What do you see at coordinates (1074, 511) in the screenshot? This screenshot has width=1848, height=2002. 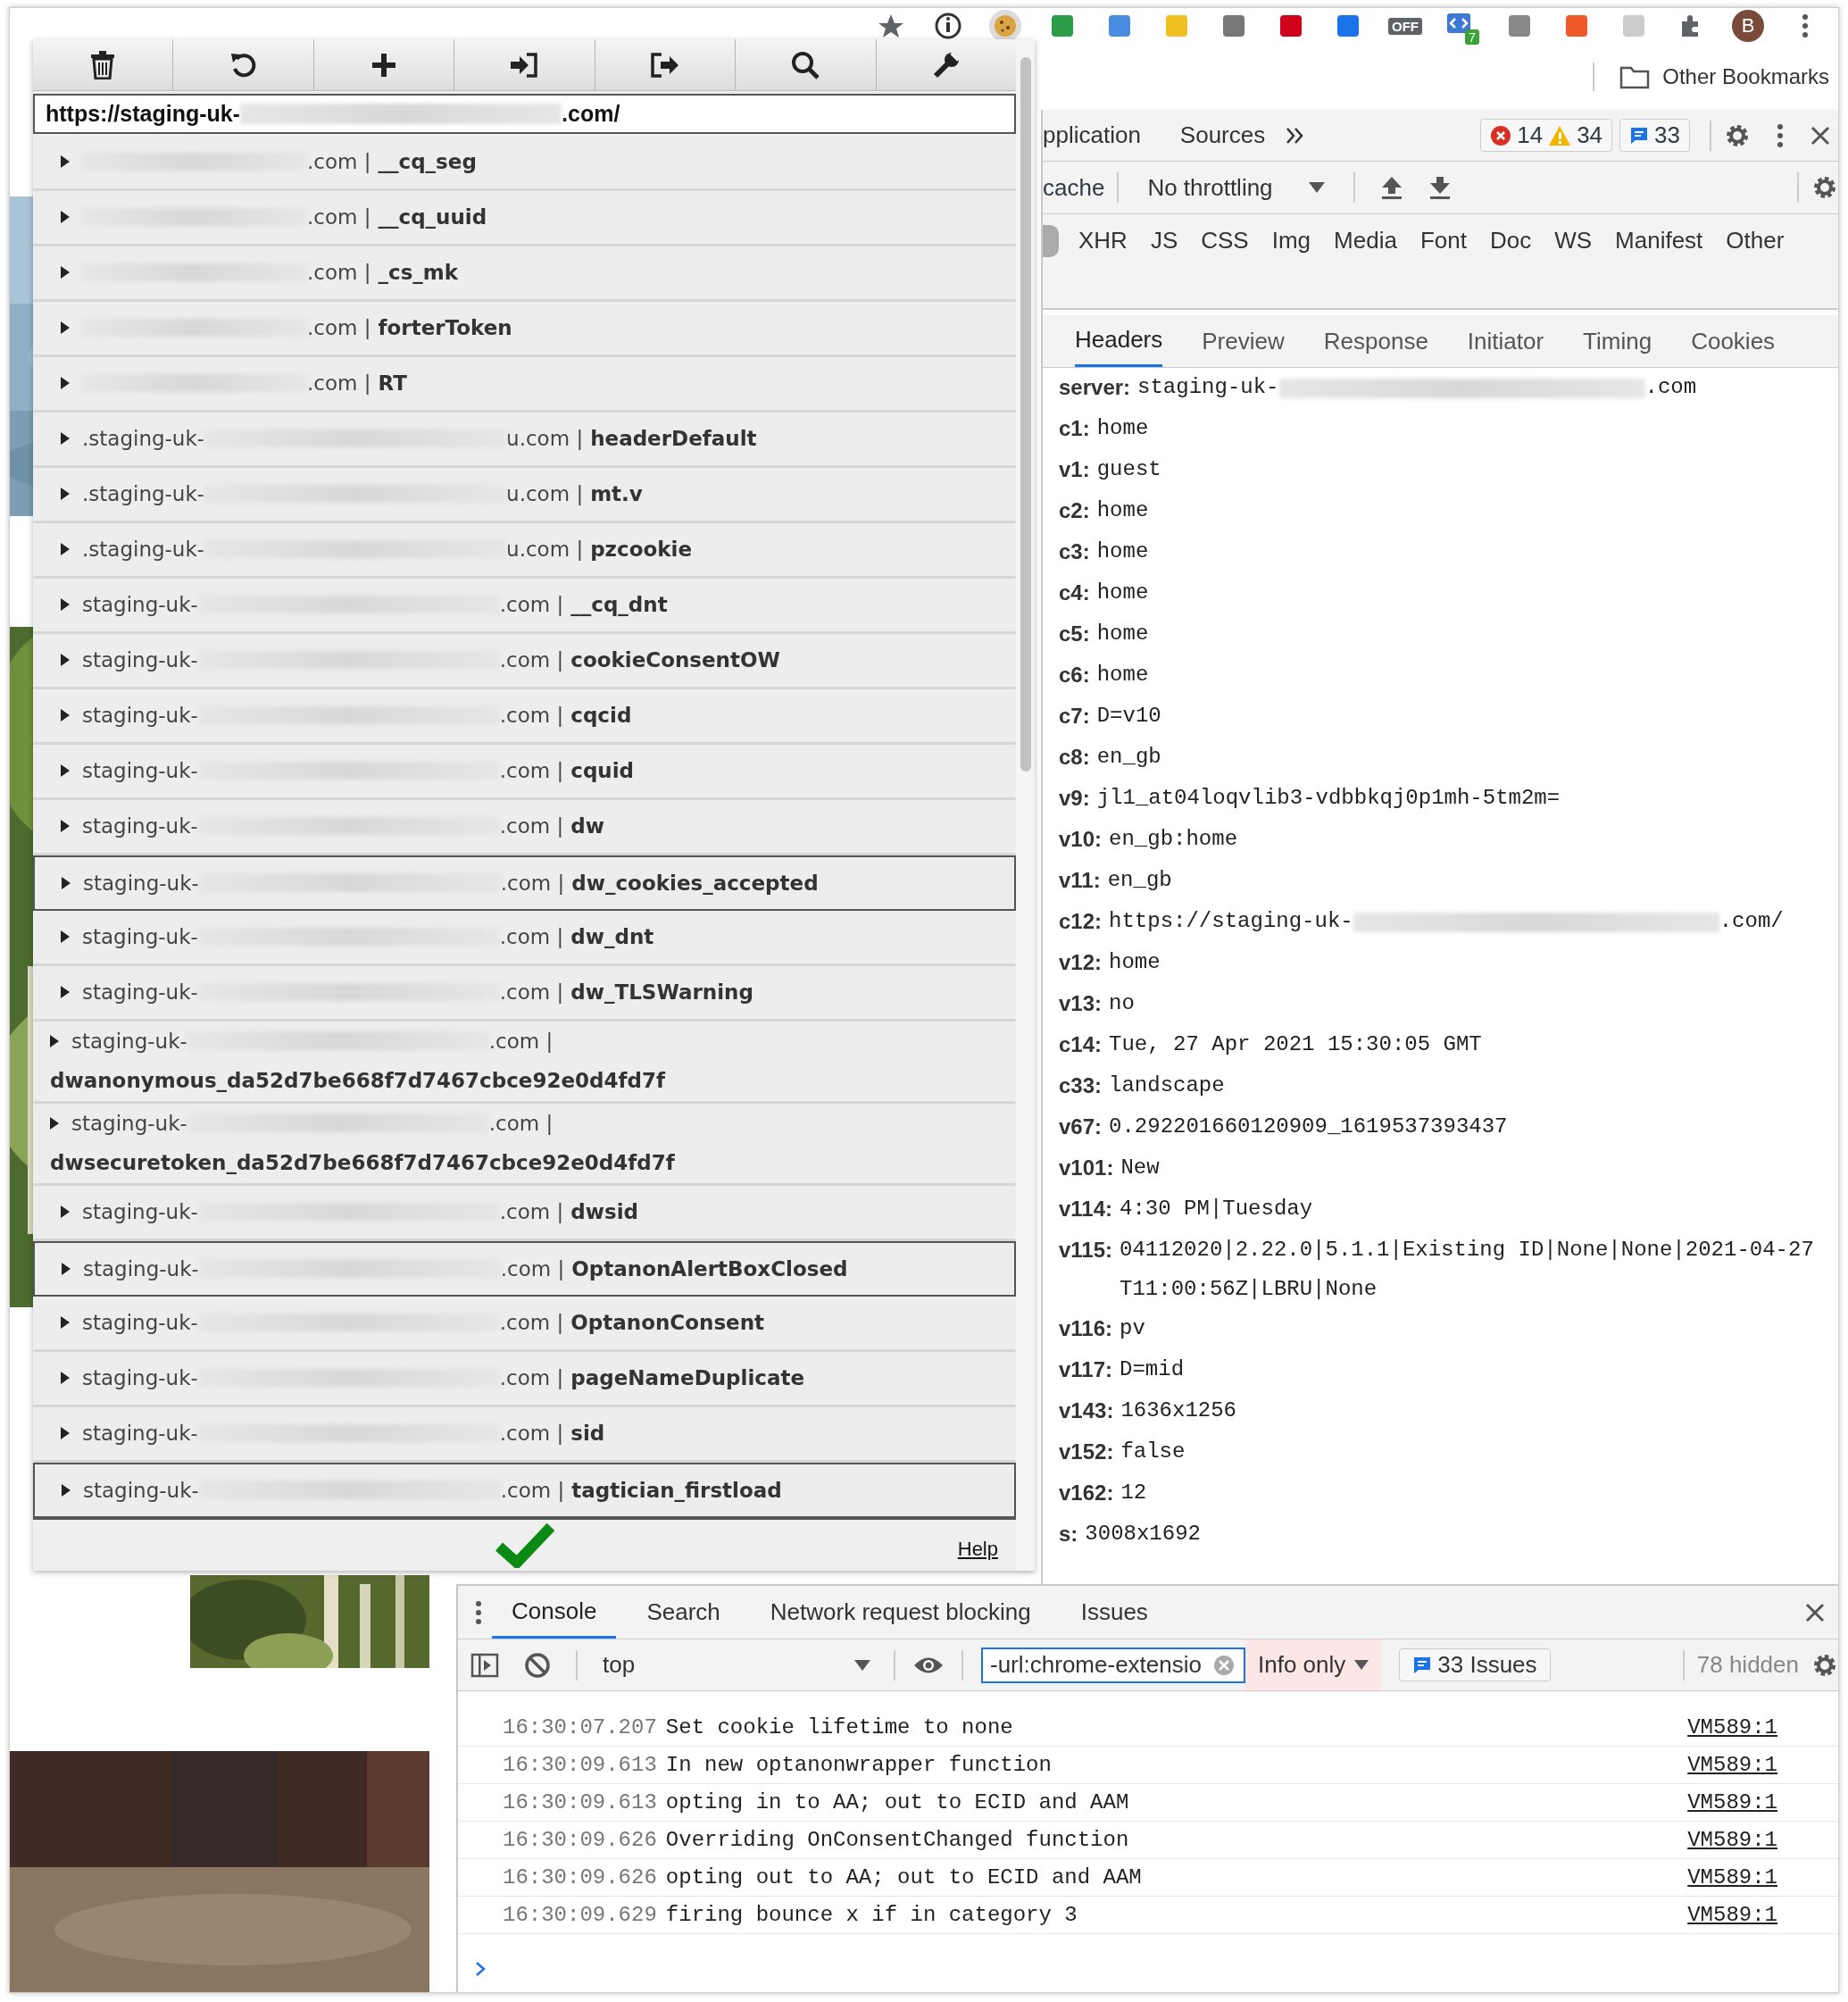 I see `header-name: c2:` at bounding box center [1074, 511].